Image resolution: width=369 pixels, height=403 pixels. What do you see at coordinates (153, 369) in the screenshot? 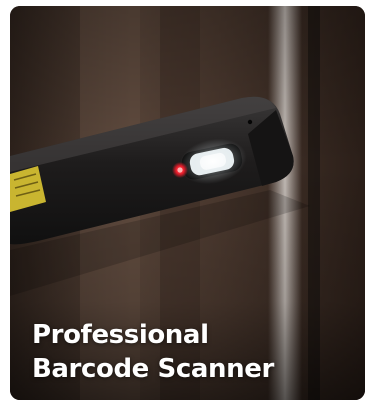
I see `caption-line-2: Barcode Scanner` at bounding box center [153, 369].